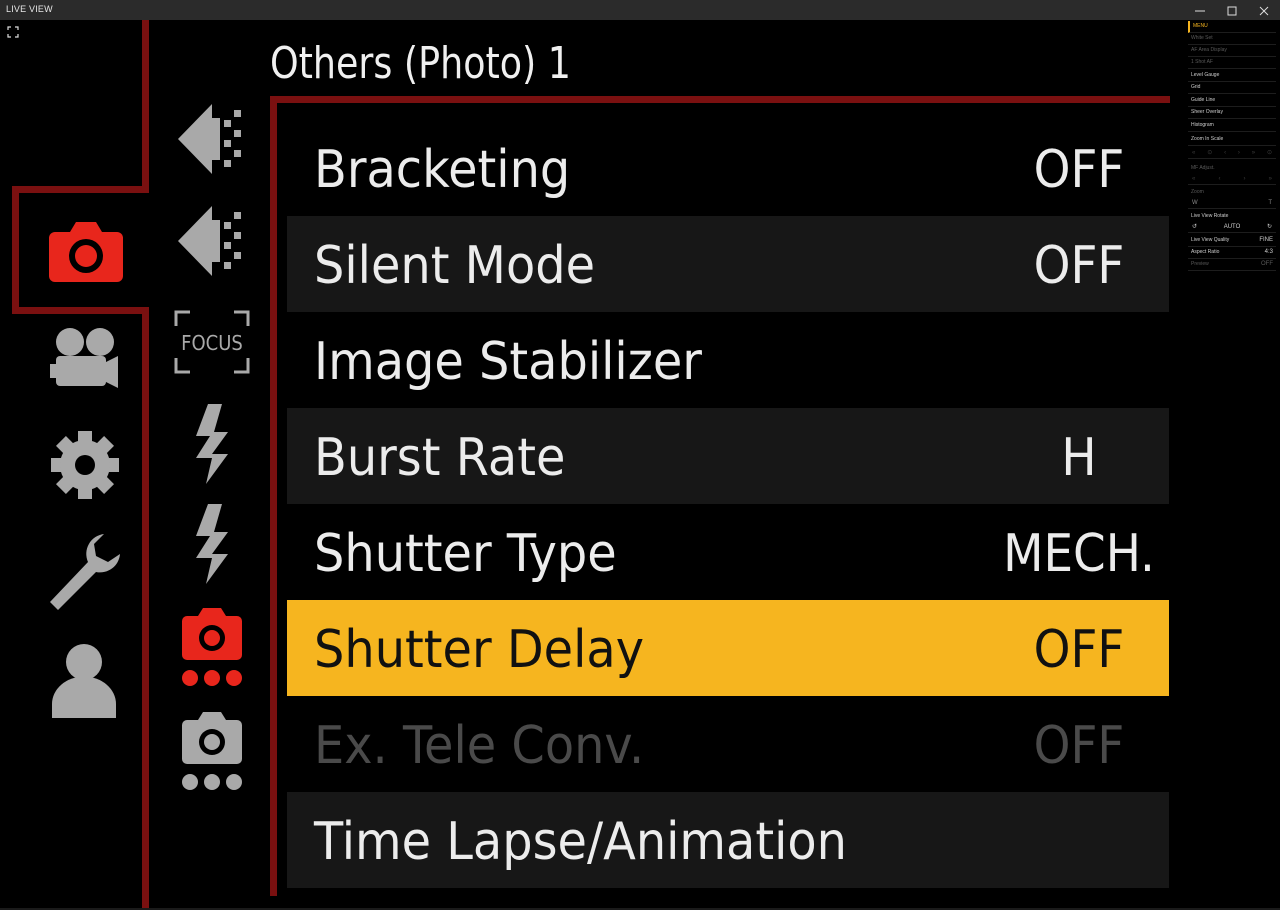 Image resolution: width=1280 pixels, height=910 pixels. I want to click on panel-one-shot-af: 1 Shot AF, so click(1232, 63).